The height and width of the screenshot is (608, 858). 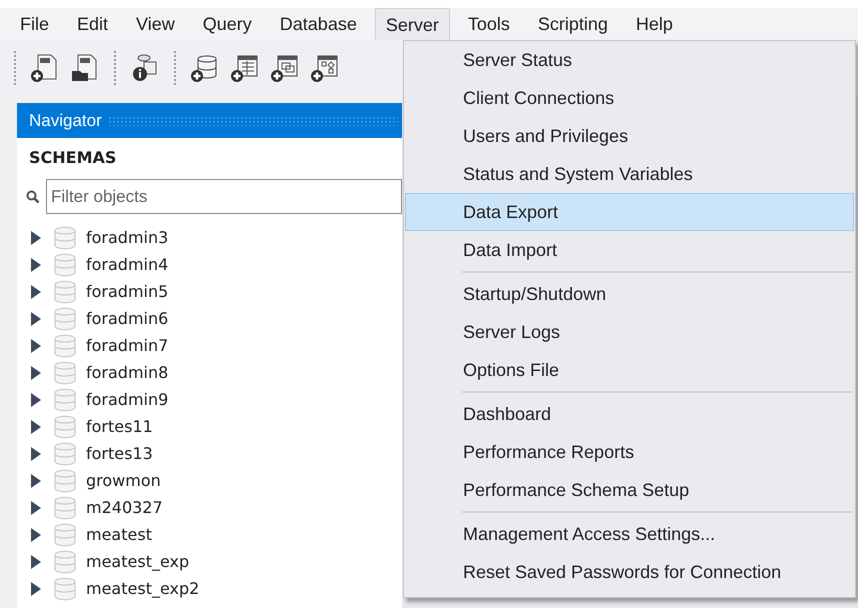 I want to click on menu-option: Server Logs, so click(x=629, y=332).